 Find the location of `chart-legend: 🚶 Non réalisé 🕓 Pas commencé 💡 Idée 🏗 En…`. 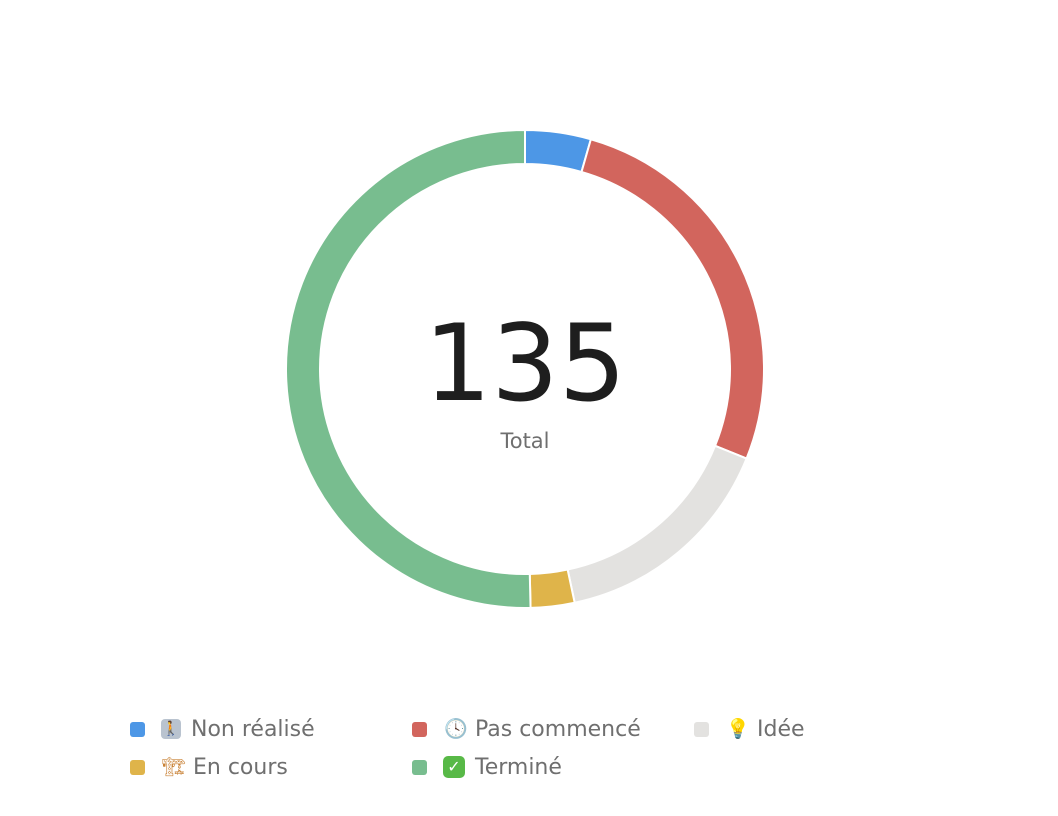

chart-legend: 🚶 Non réalisé 🕓 Pas commencé 💡 Idée 🏗 En… is located at coordinates (570, 748).